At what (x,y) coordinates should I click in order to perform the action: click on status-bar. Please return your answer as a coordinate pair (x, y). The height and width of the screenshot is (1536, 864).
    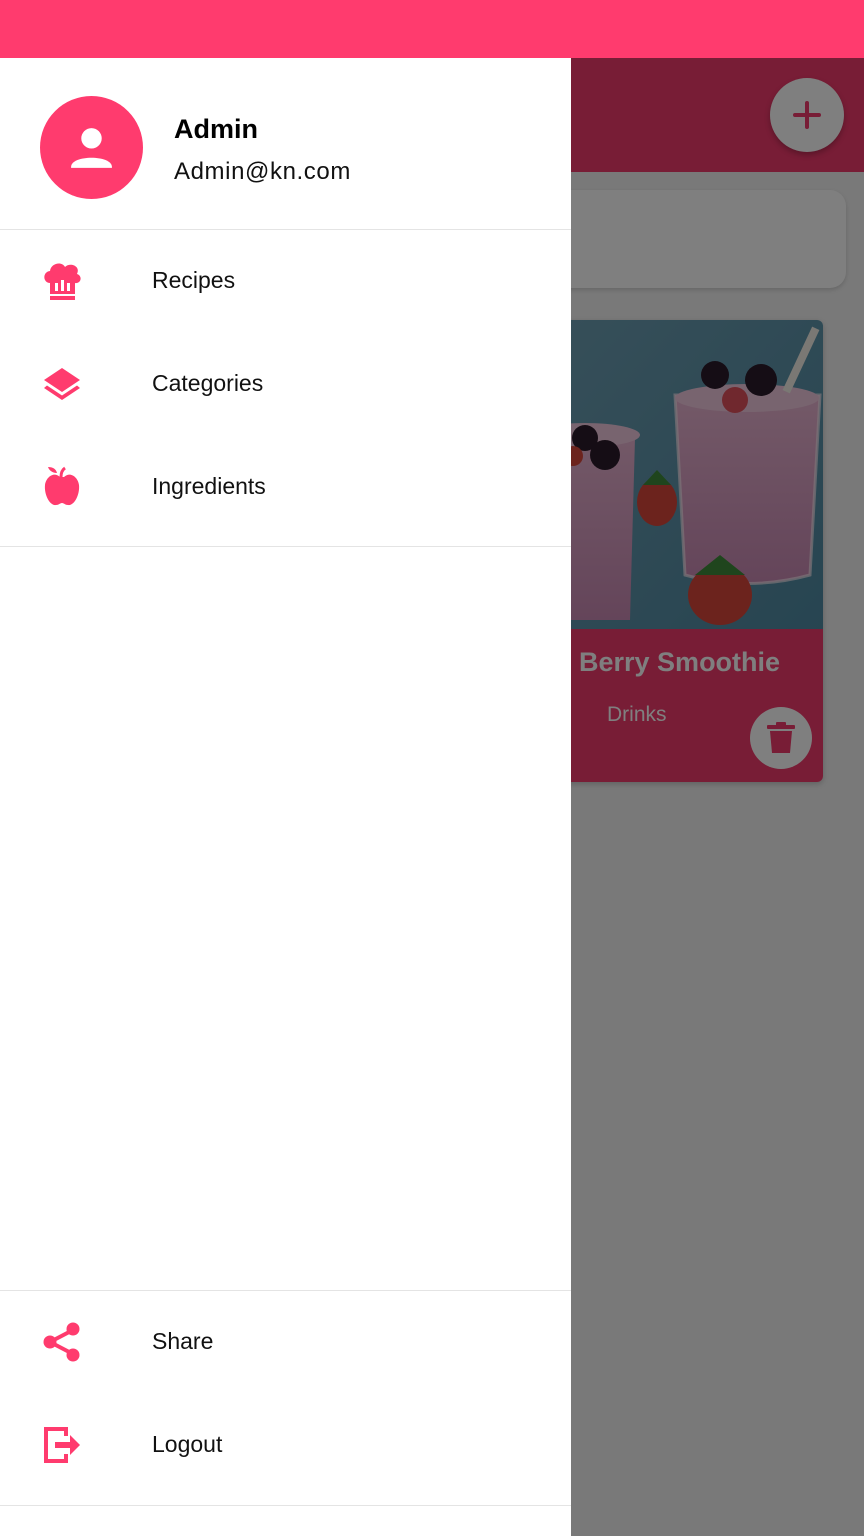
    Looking at the image, I should click on (432, 29).